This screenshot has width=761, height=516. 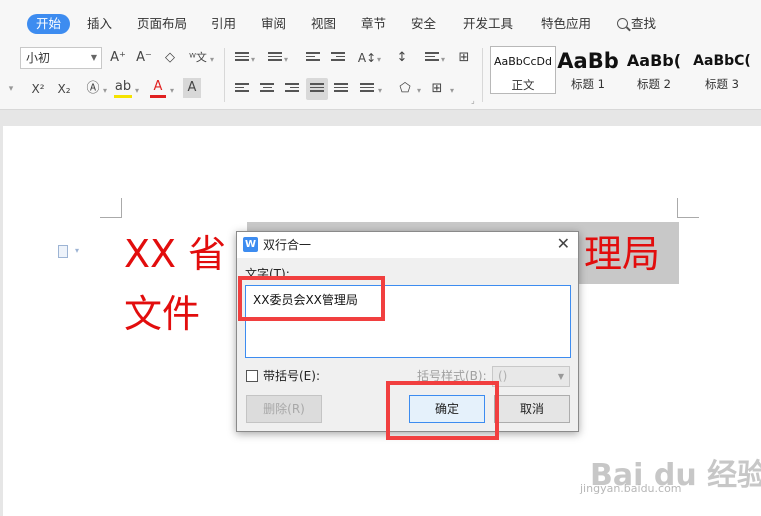 I want to click on style-heading-3: AaBbC( 标题 3, so click(x=722, y=70).